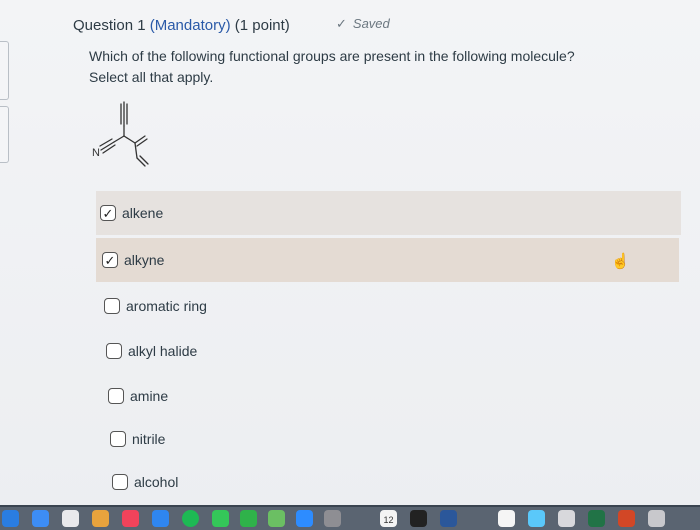  Describe the element at coordinates (120, 134) in the screenshot. I see `molecule-structure: N` at that location.